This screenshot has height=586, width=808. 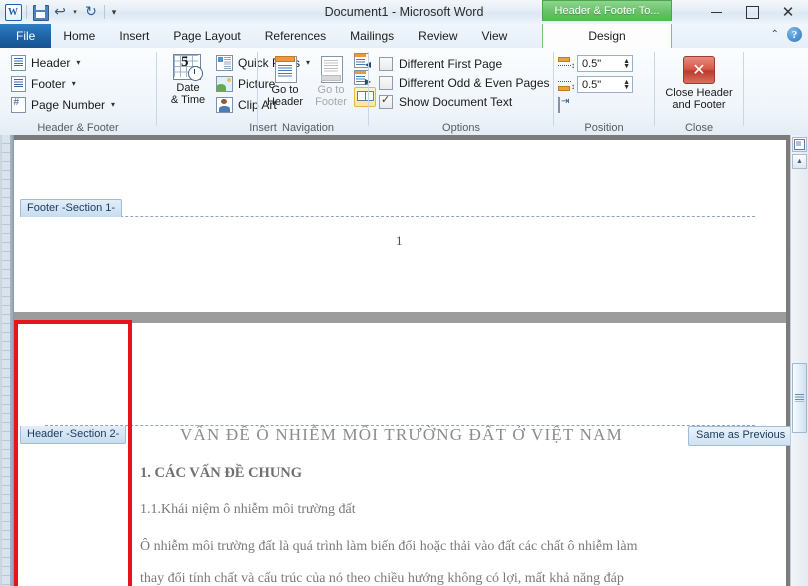 I want to click on header-caret-icon: ▾, so click(x=78, y=62).